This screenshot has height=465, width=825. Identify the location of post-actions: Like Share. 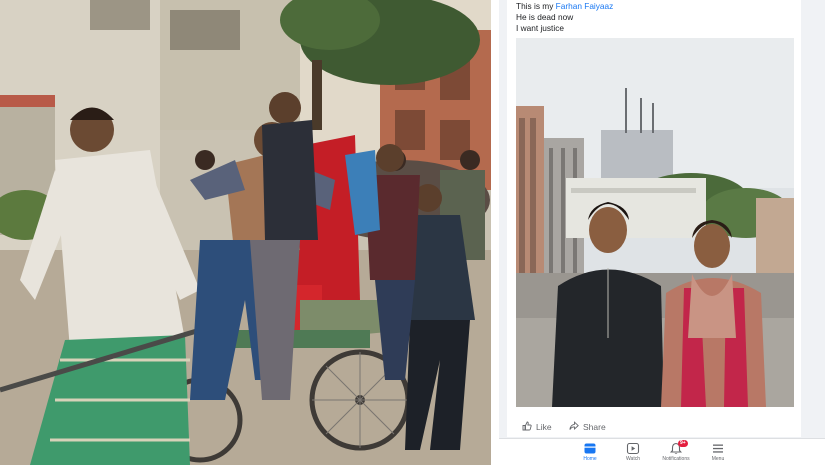
(656, 426).